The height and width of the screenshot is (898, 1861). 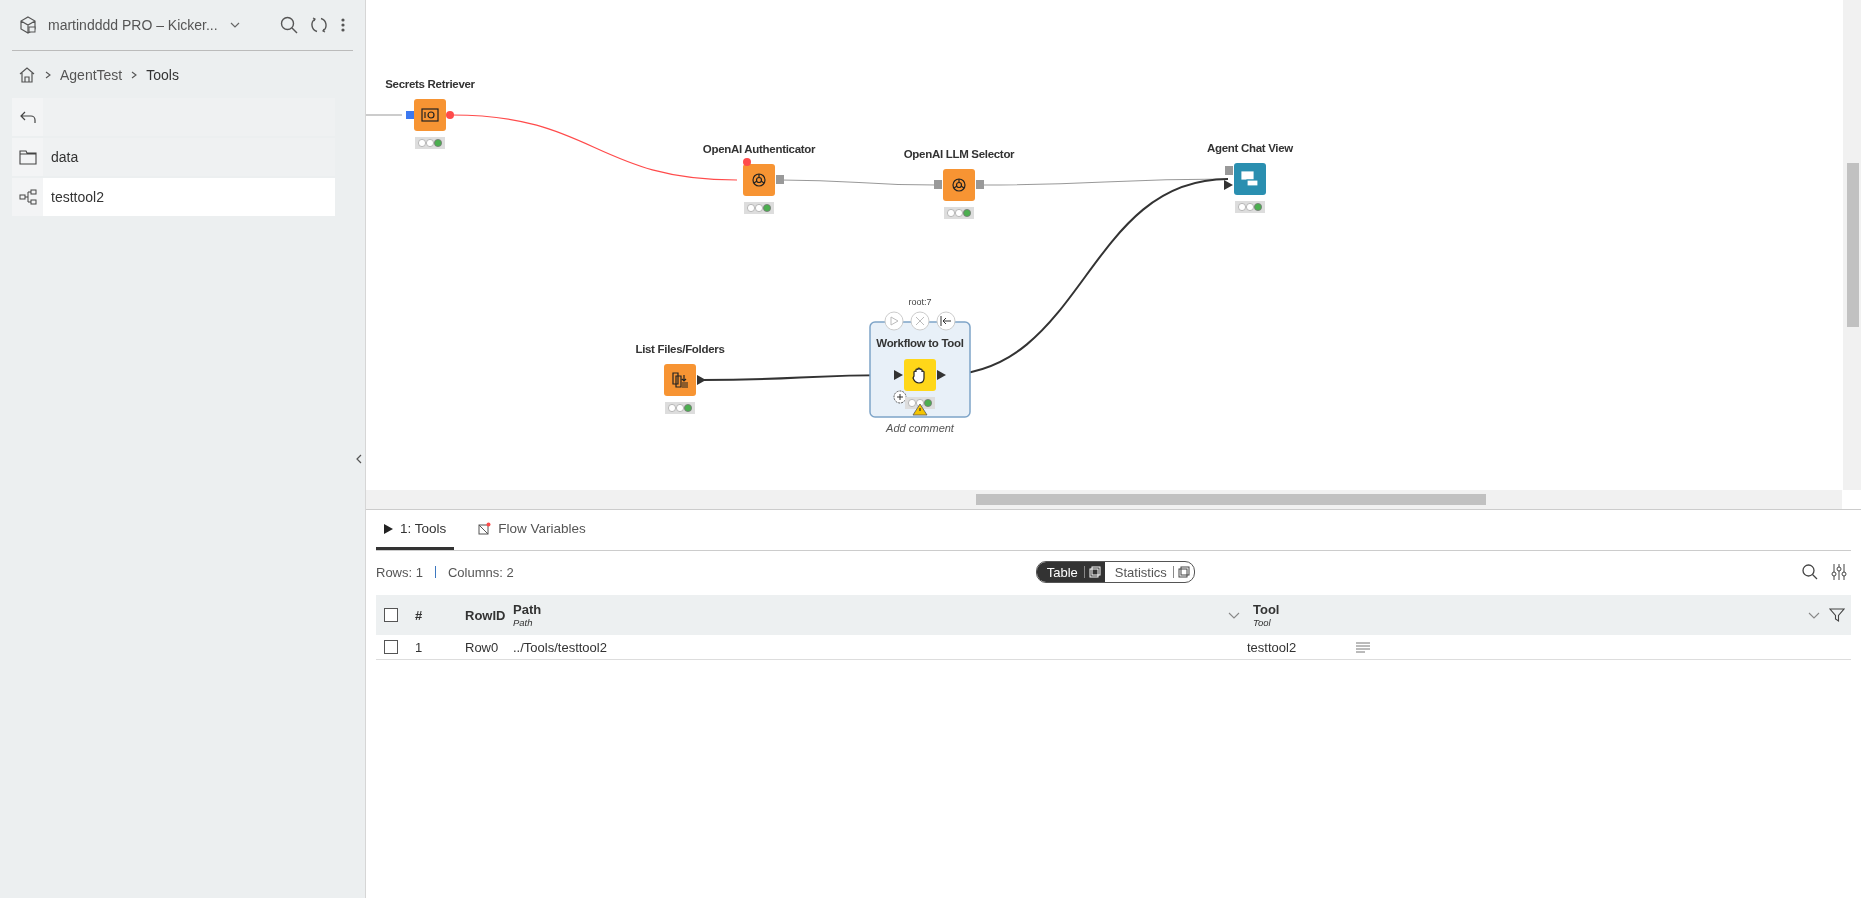 I want to click on play-icon, so click(x=388, y=528).